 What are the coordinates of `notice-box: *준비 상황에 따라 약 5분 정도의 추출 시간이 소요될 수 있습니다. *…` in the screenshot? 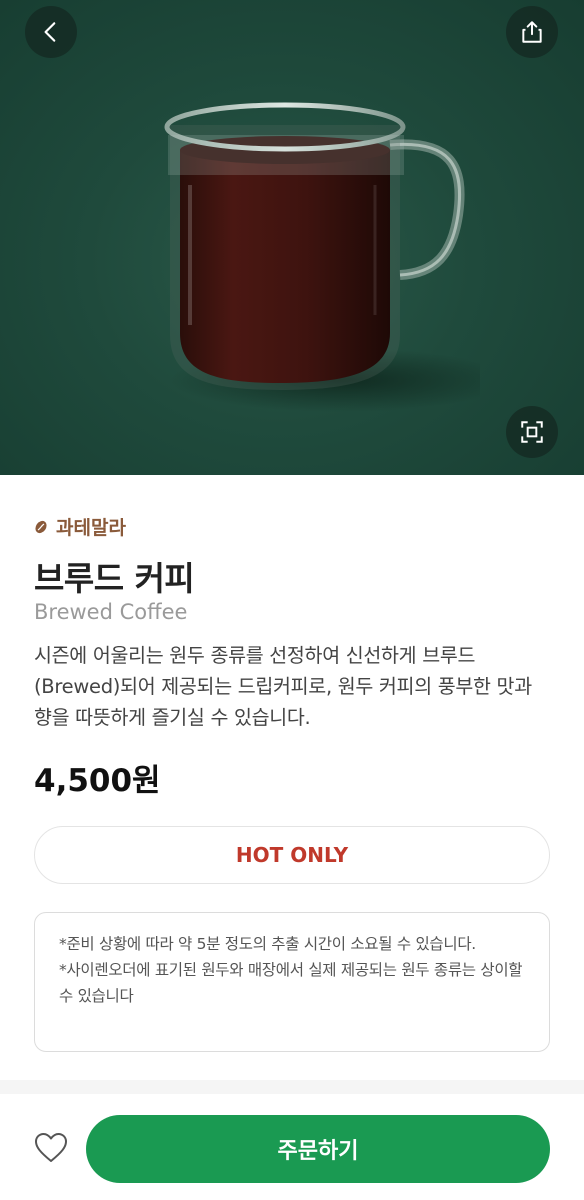 It's located at (292, 982).